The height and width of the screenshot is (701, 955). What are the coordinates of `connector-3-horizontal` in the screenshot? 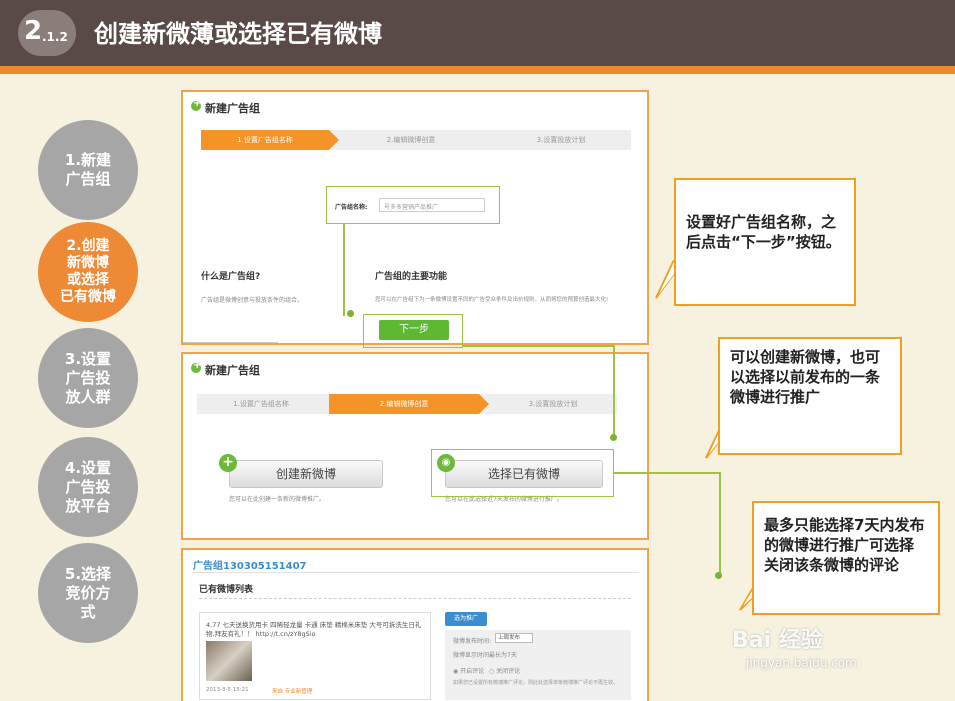 It's located at (667, 473).